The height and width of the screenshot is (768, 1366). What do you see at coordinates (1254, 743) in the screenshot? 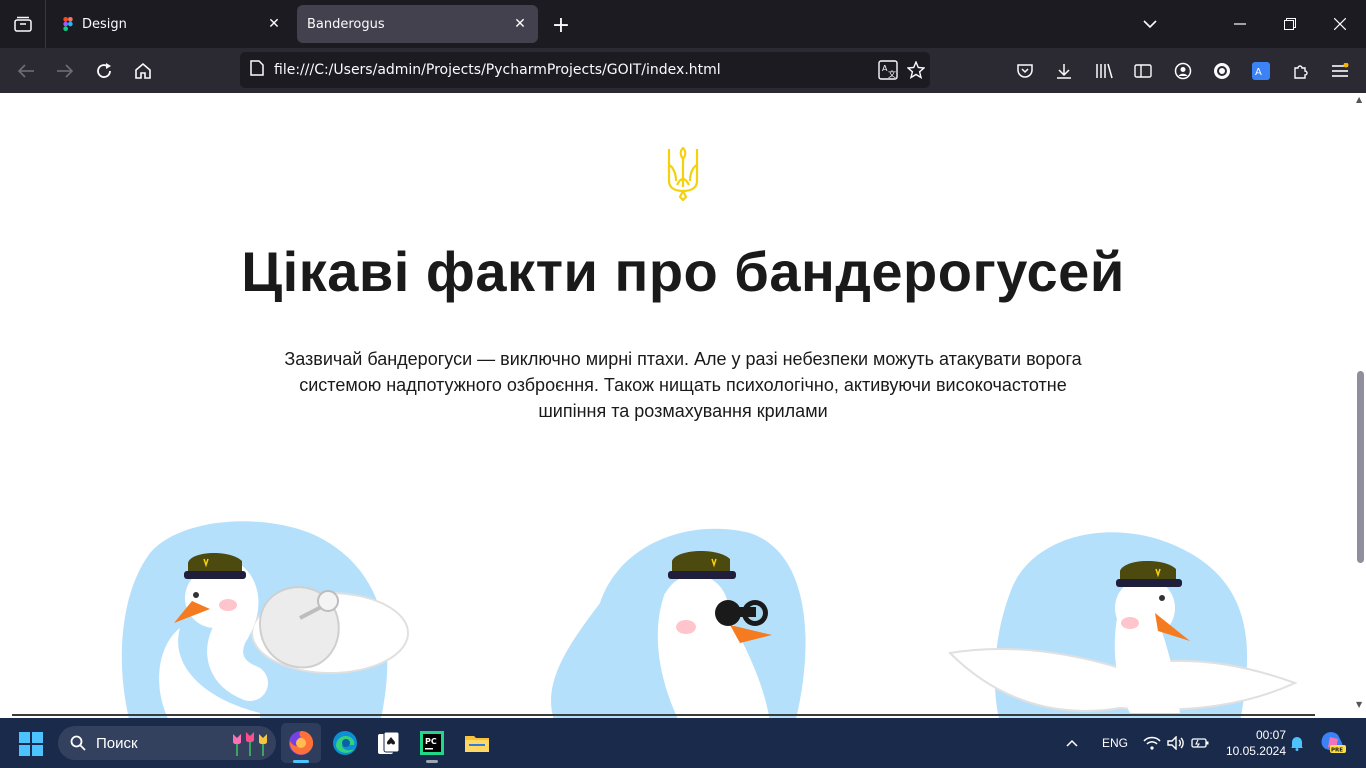
I see `system-clock: 00:07 10.05.2024` at bounding box center [1254, 743].